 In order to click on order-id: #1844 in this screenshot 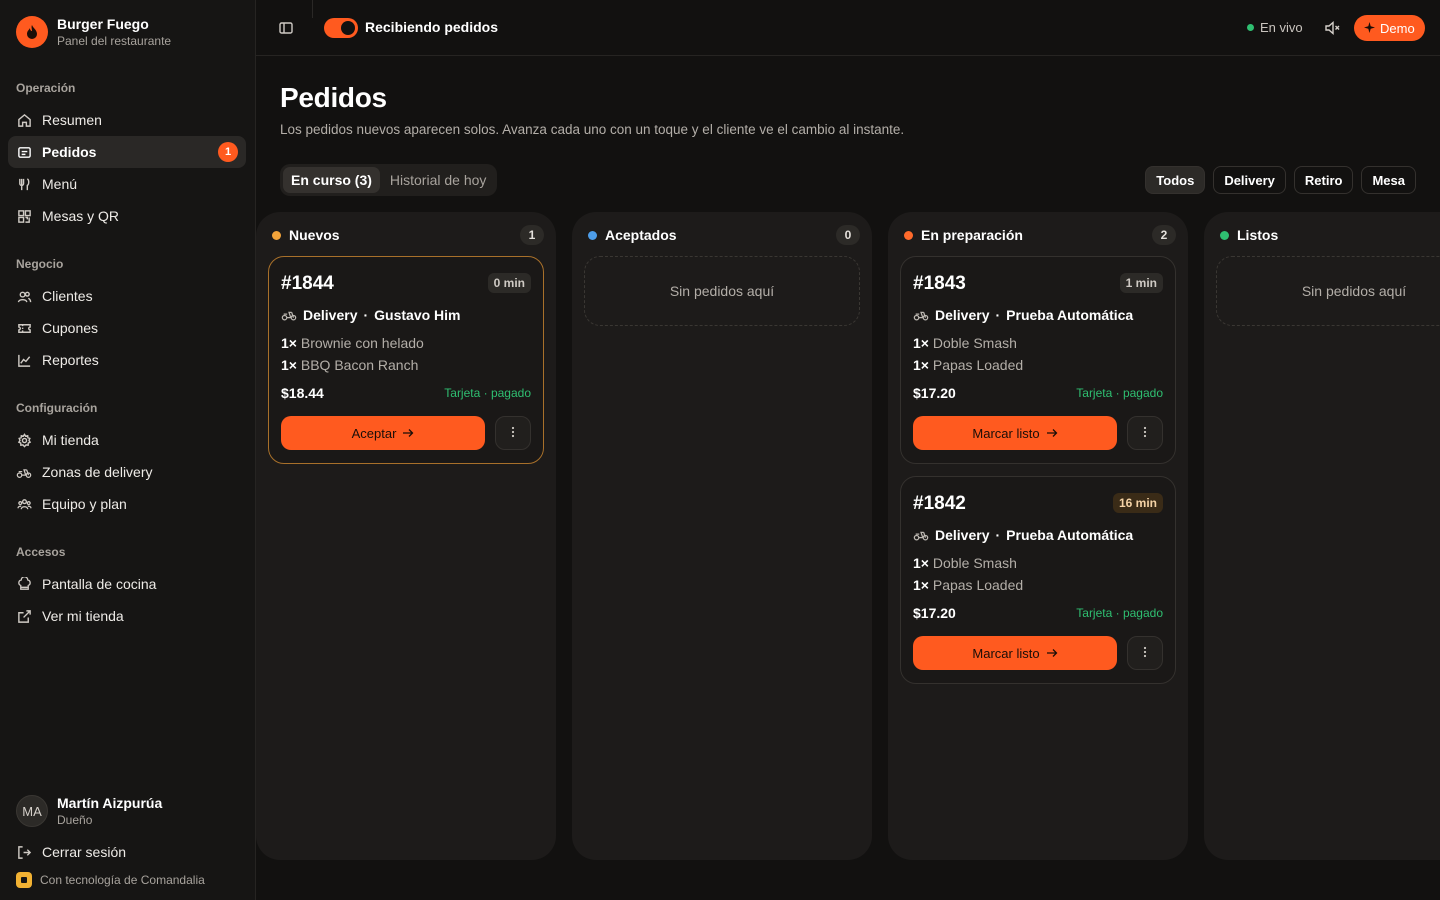, I will do `click(307, 283)`.